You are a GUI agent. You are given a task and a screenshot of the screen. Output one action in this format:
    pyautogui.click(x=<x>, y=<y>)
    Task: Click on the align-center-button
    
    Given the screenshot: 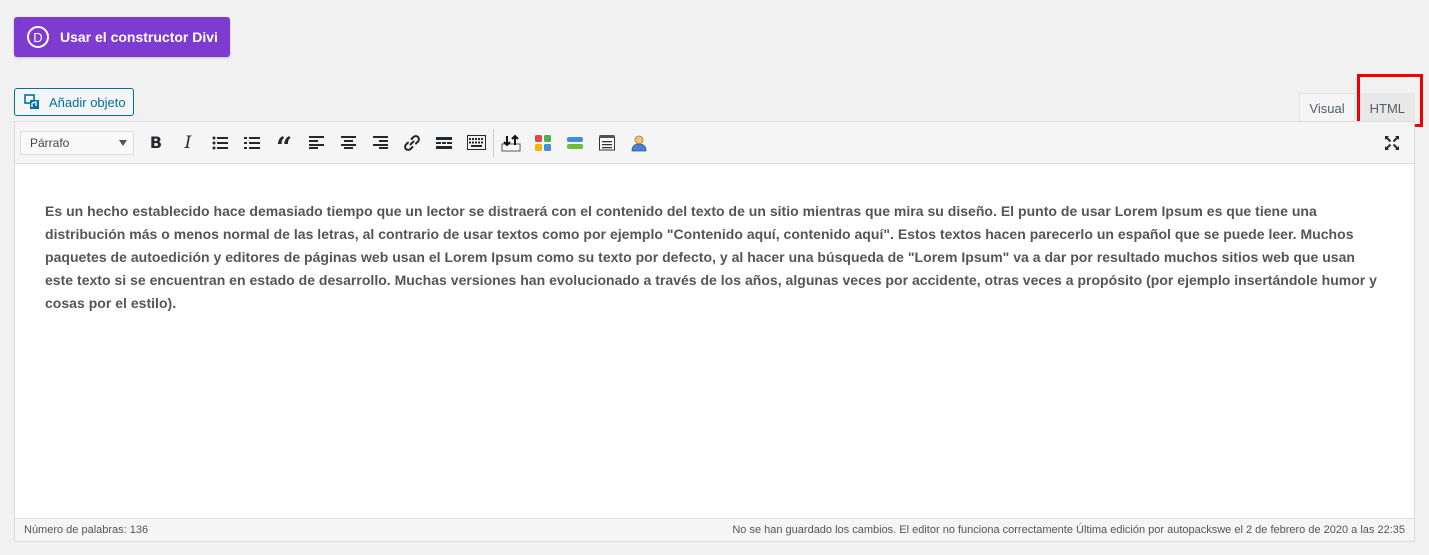 What is the action you would take?
    pyautogui.click(x=348, y=143)
    